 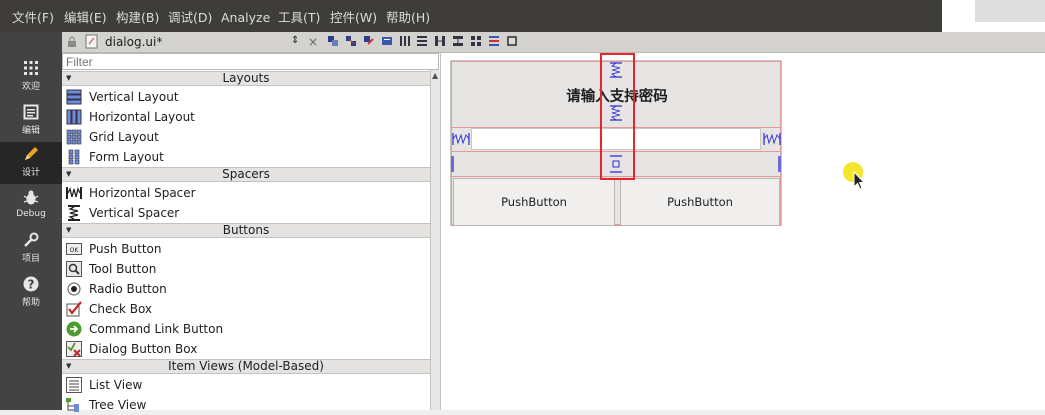 What do you see at coordinates (74, 309) in the screenshot?
I see `check-box-icon` at bounding box center [74, 309].